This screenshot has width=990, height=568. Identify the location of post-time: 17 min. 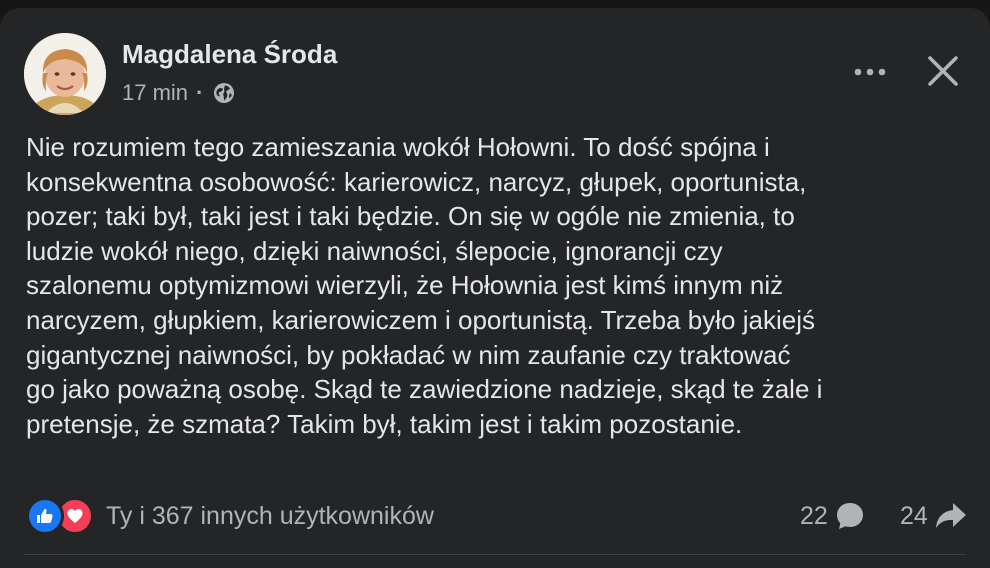
(155, 93).